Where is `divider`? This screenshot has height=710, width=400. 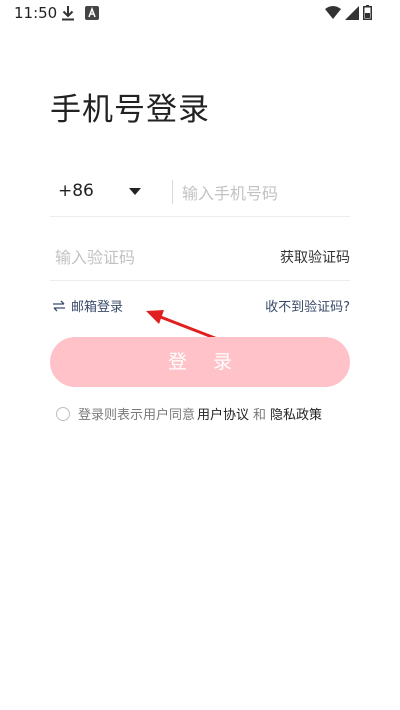 divider is located at coordinates (172, 192).